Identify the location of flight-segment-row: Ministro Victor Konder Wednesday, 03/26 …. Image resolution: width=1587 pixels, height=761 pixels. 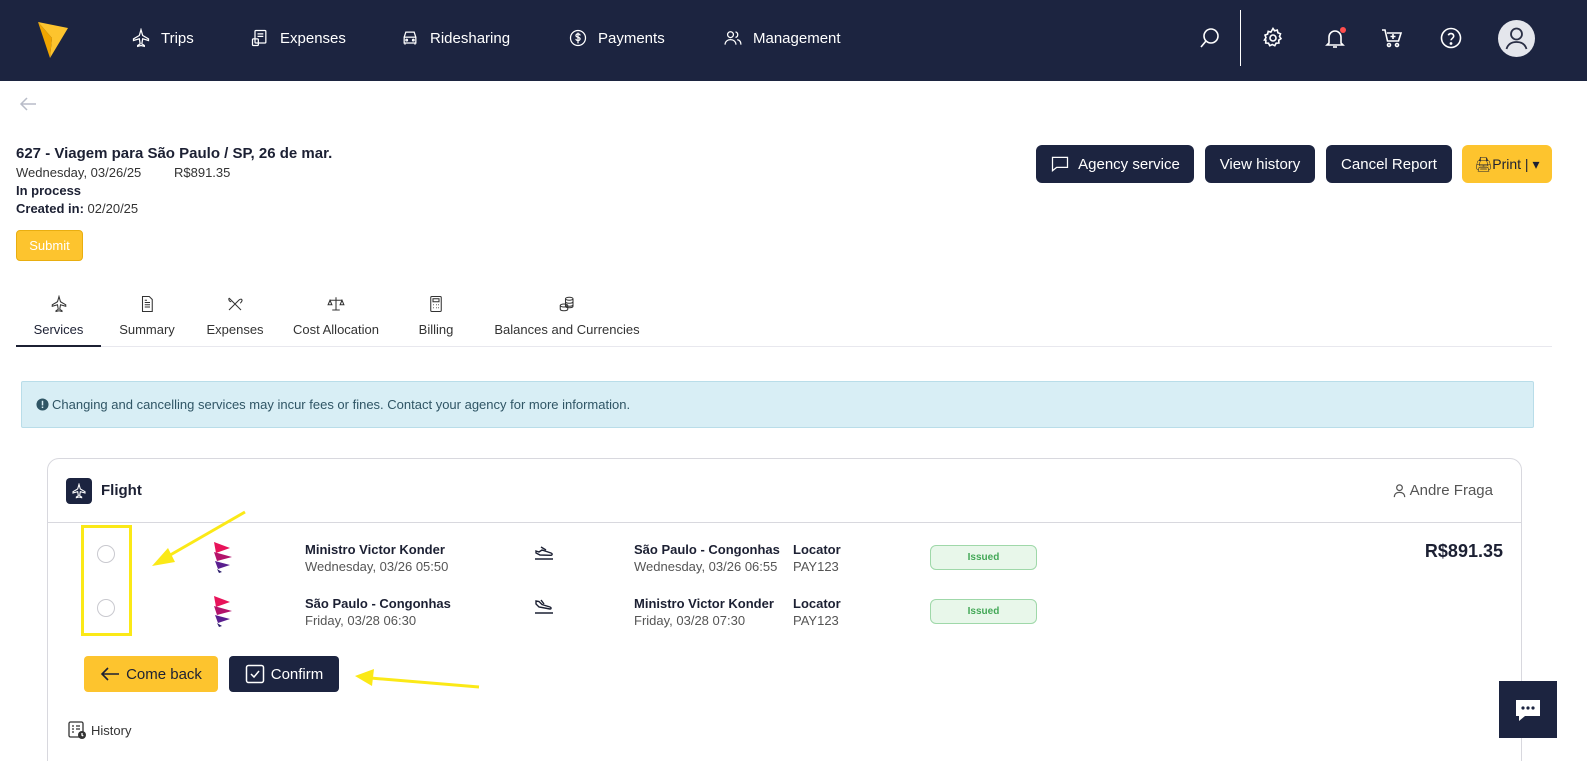
(784, 560).